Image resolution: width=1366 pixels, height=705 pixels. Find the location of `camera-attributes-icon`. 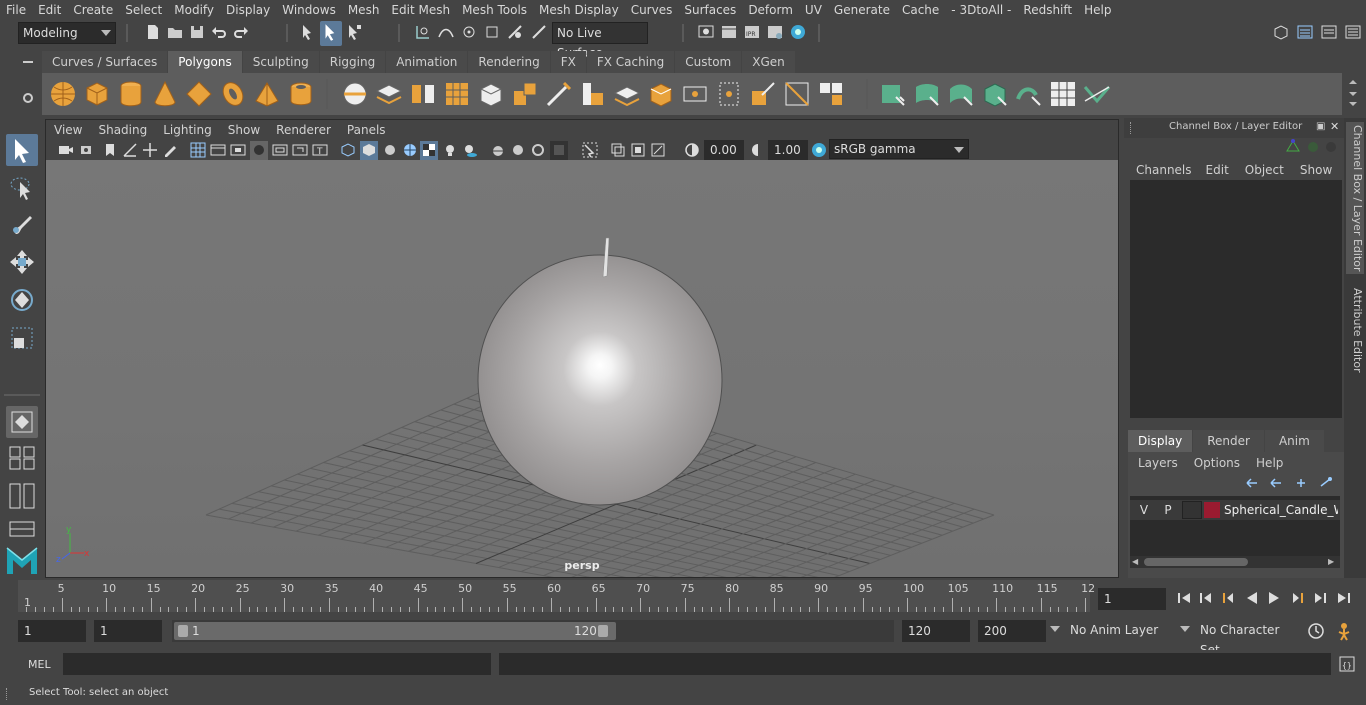

camera-attributes-icon is located at coordinates (88, 151).